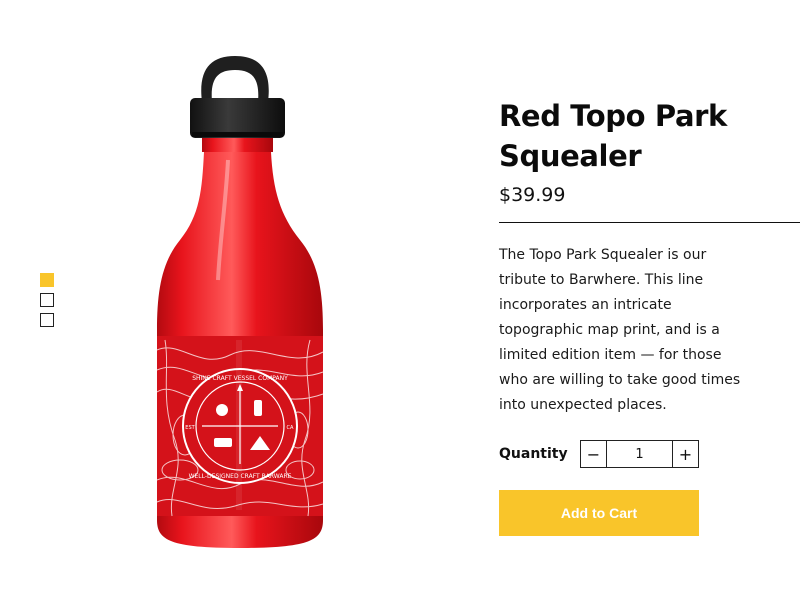 This screenshot has width=800, height=600. I want to click on divider, so click(649, 222).